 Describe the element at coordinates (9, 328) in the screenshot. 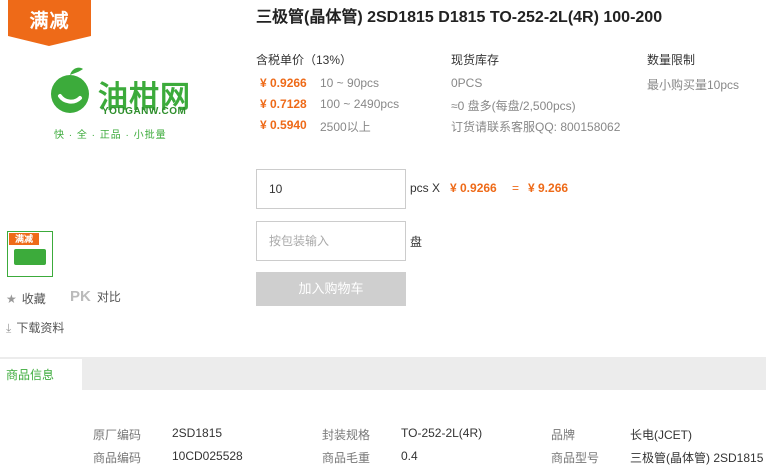

I see `download-icon: ⤓` at that location.